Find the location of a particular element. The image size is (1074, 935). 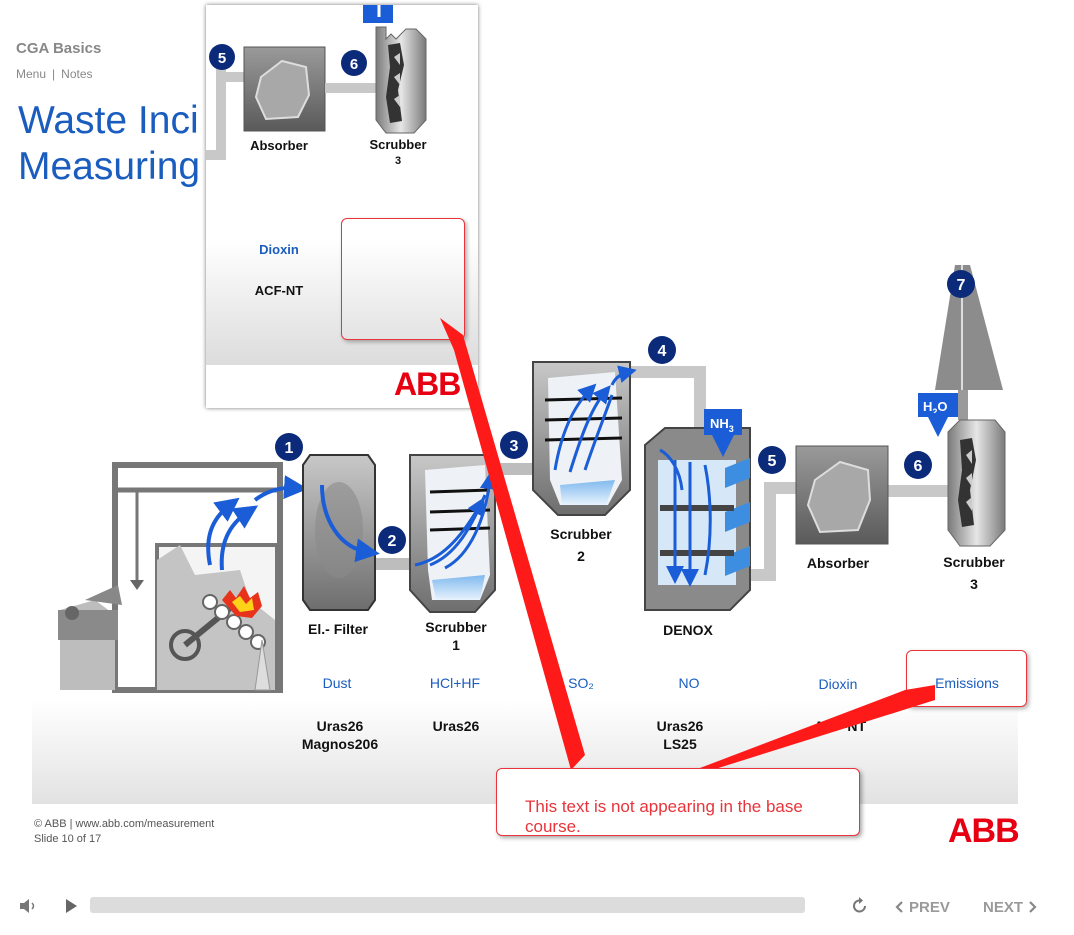

play-icon is located at coordinates (71, 906).